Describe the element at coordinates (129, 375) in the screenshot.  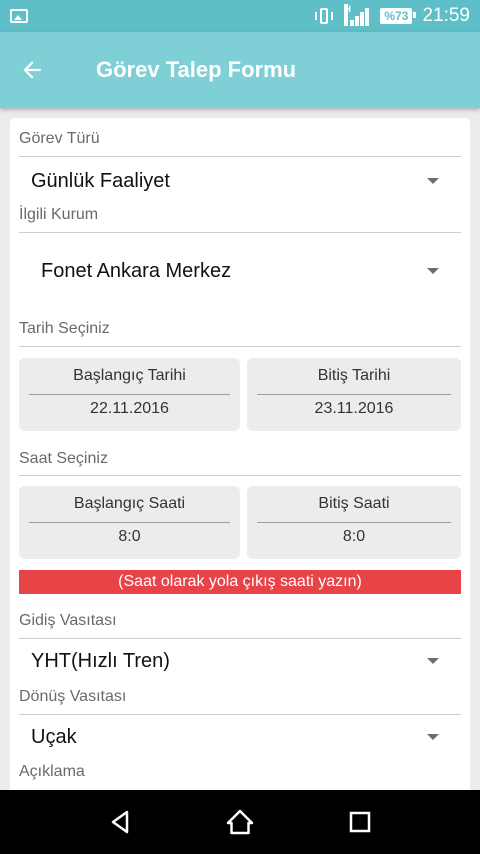
I see `start-date-title: Başlangıç Tarihi` at that location.